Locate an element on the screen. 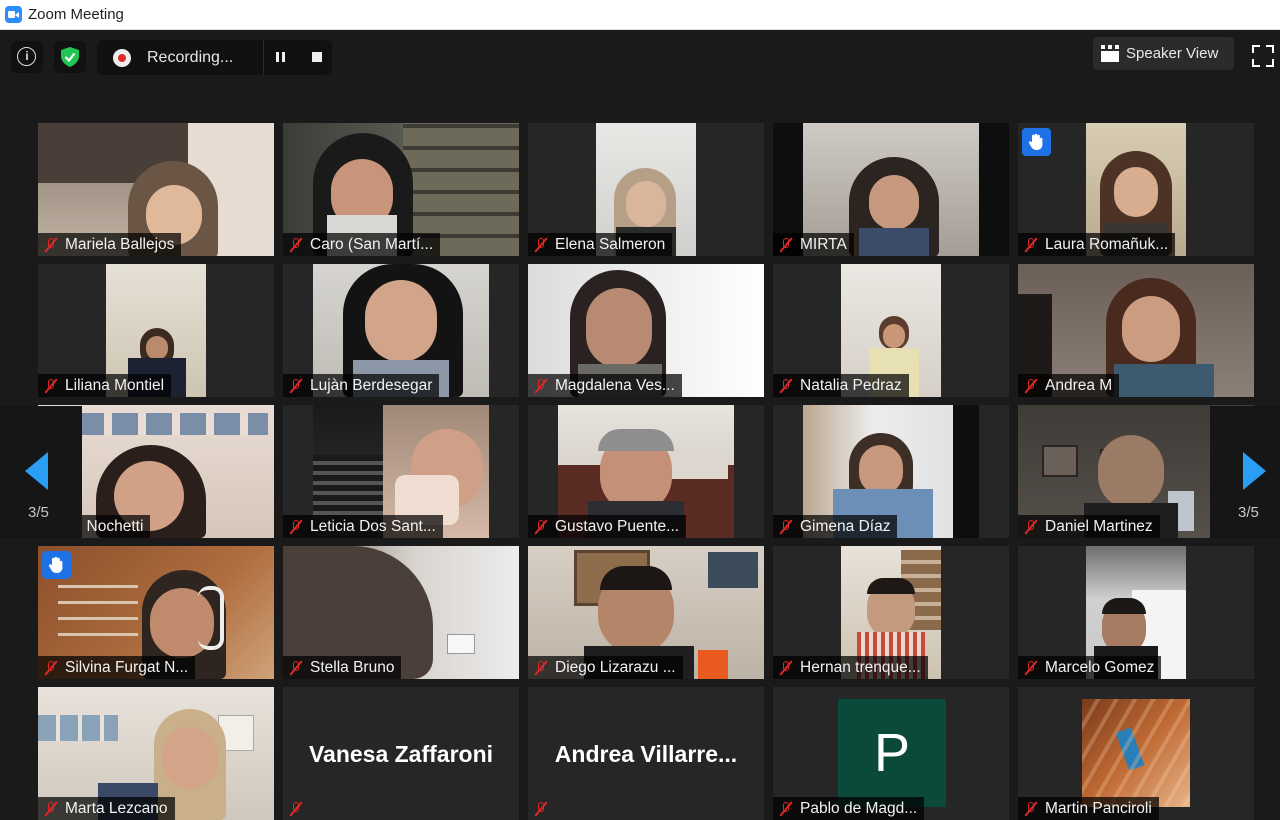 The height and width of the screenshot is (820, 1280). name-label: Stella Bruno is located at coordinates (342, 667).